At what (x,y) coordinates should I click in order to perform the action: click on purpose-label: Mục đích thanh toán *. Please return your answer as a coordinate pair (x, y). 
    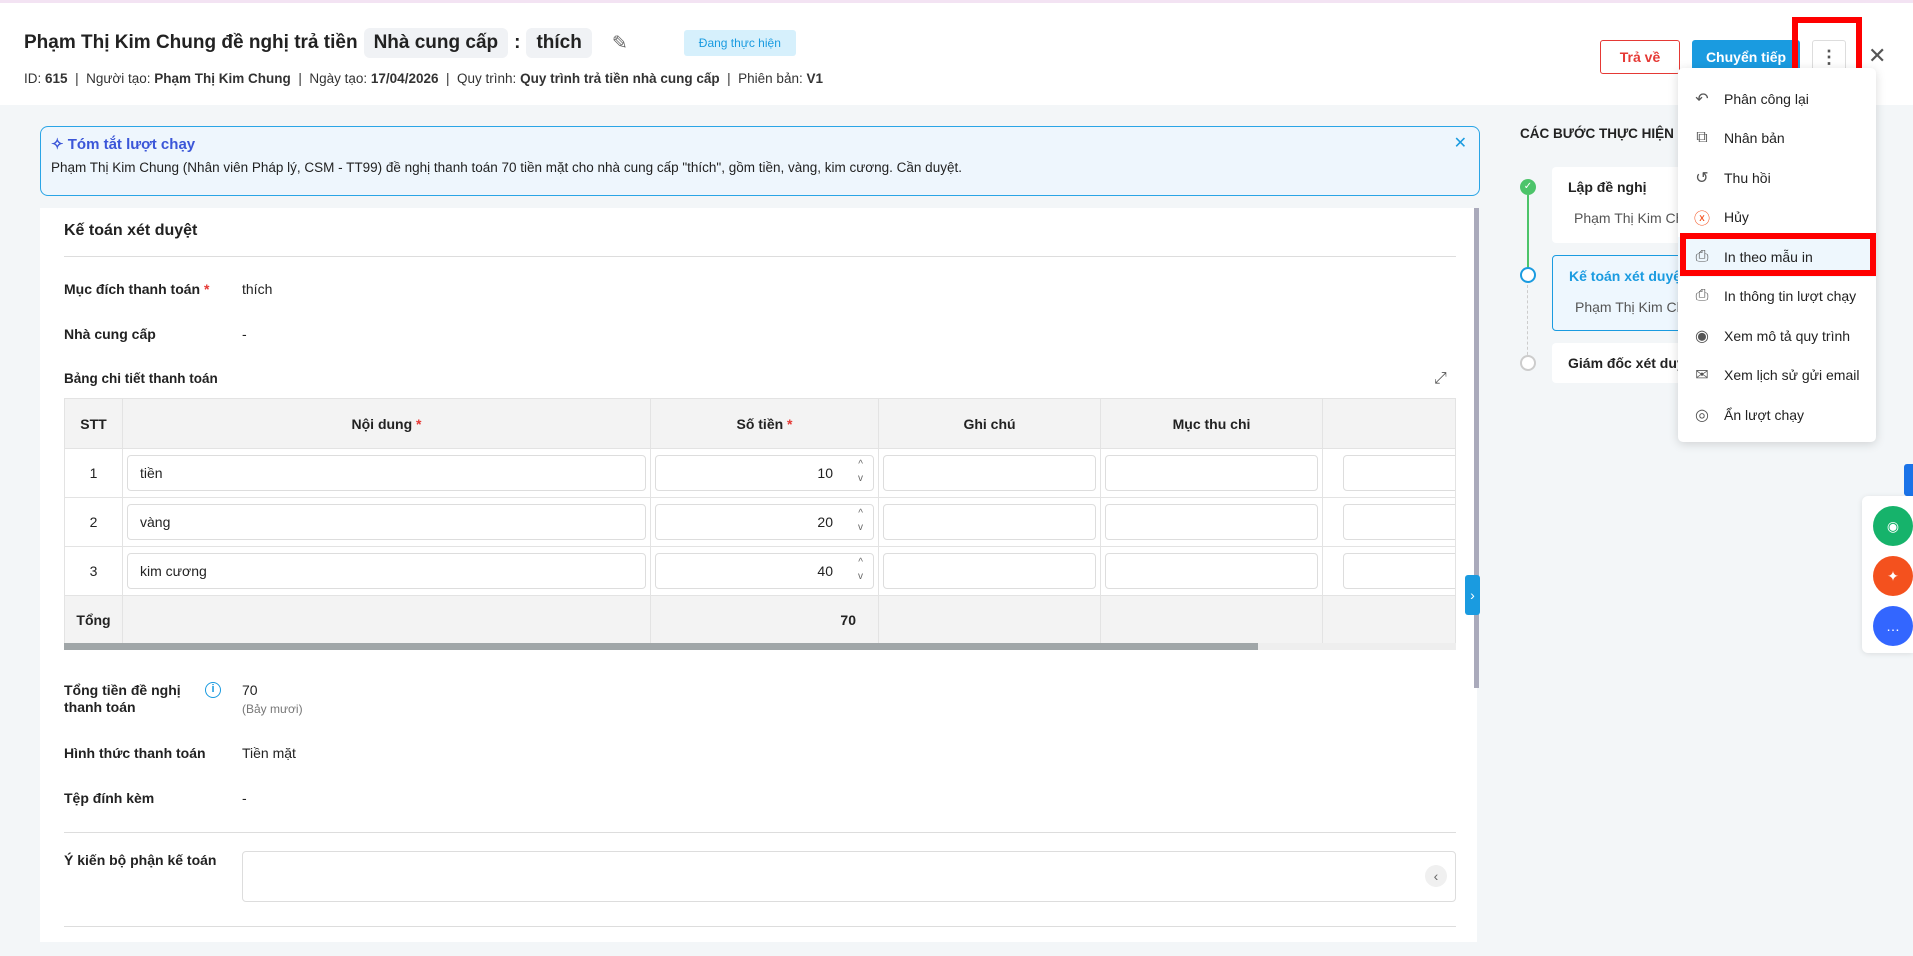
    Looking at the image, I should click on (137, 289).